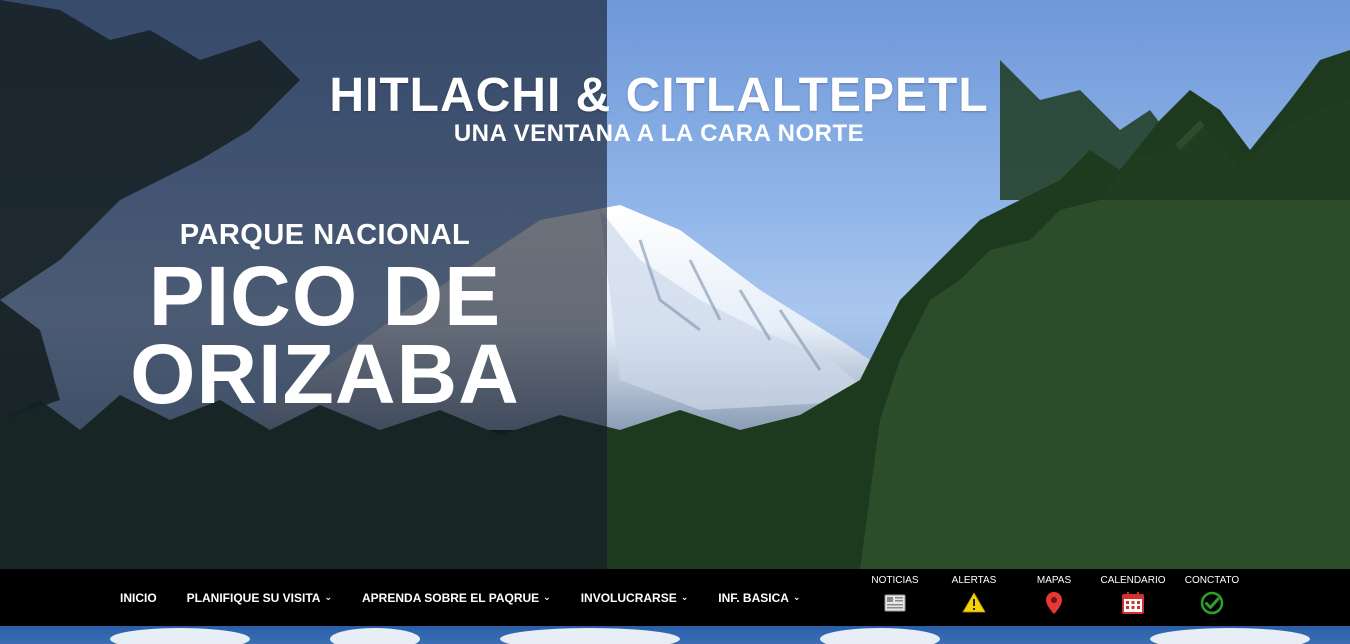  Describe the element at coordinates (753, 597) in the screenshot. I see `nav-item-label: INF. BASICA` at that location.